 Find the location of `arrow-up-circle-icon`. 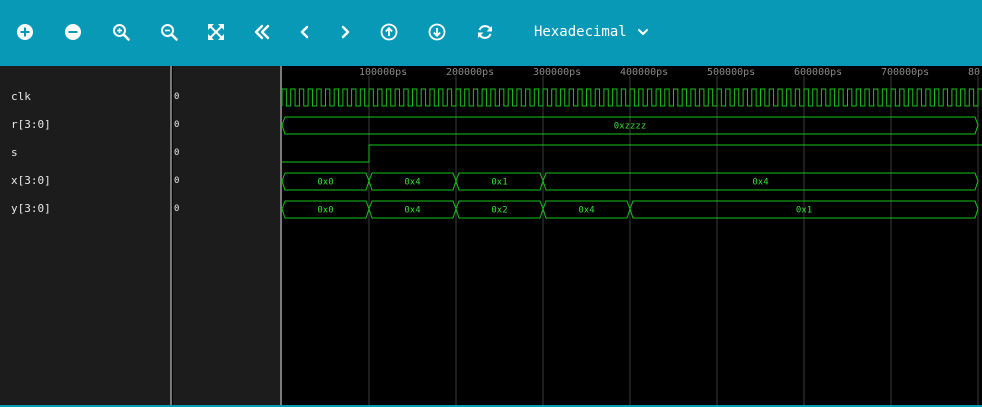

arrow-up-circle-icon is located at coordinates (389, 32).